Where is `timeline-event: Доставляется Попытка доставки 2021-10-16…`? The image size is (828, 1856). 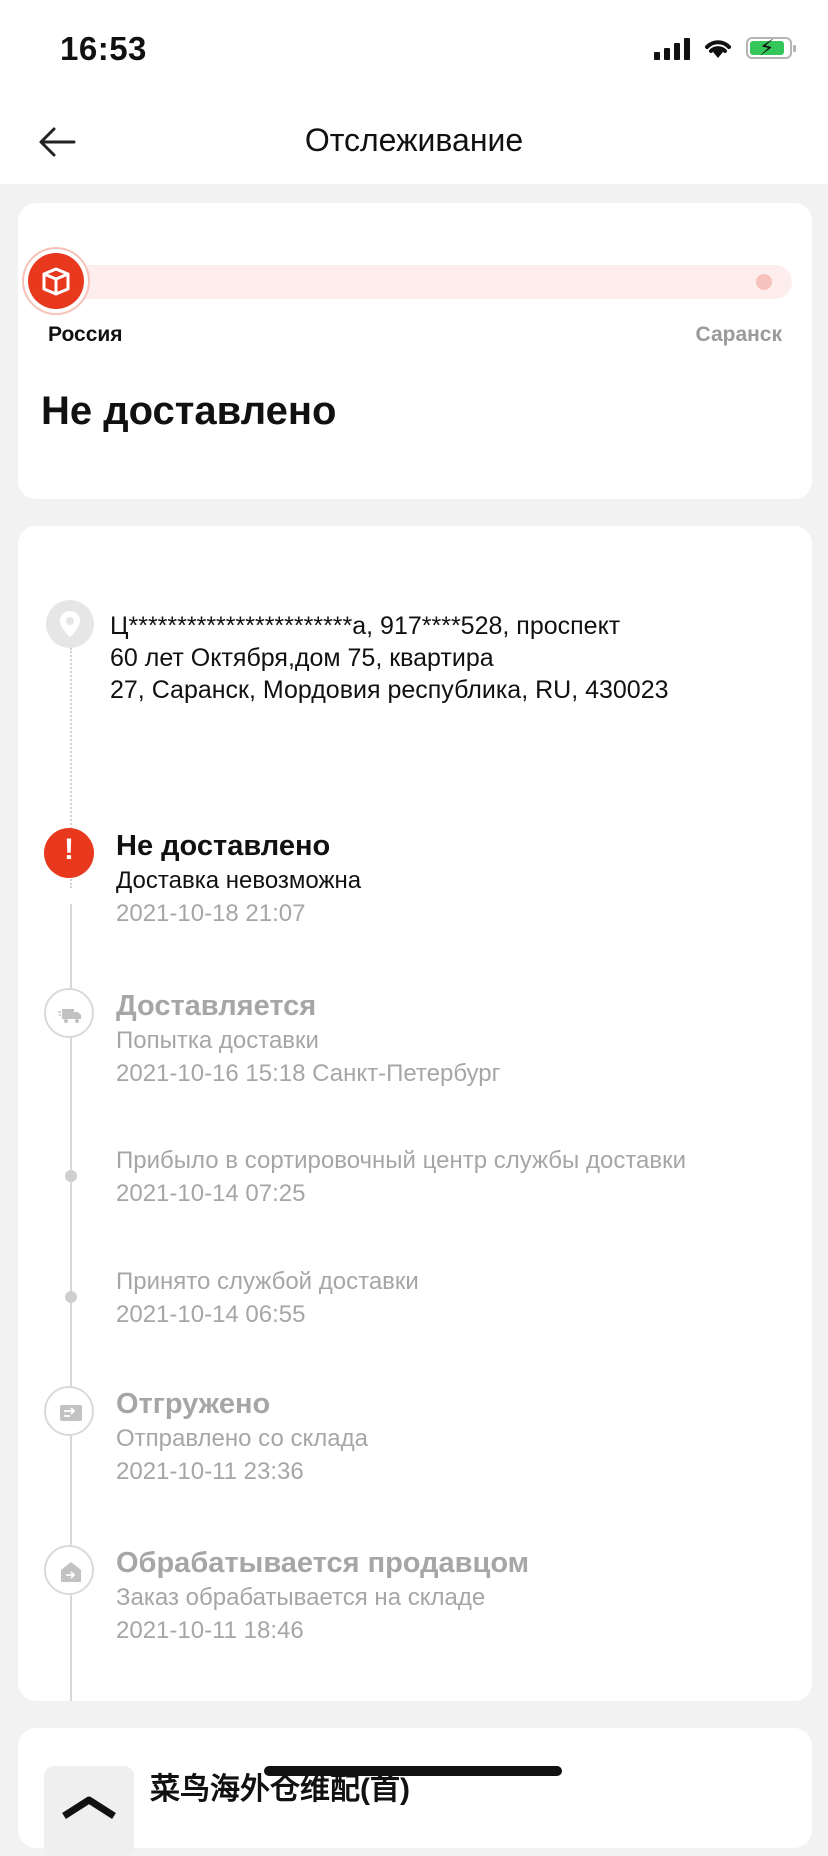
timeline-event: Доставляется Попытка доставки 2021-10-16… is located at coordinates (461, 1039).